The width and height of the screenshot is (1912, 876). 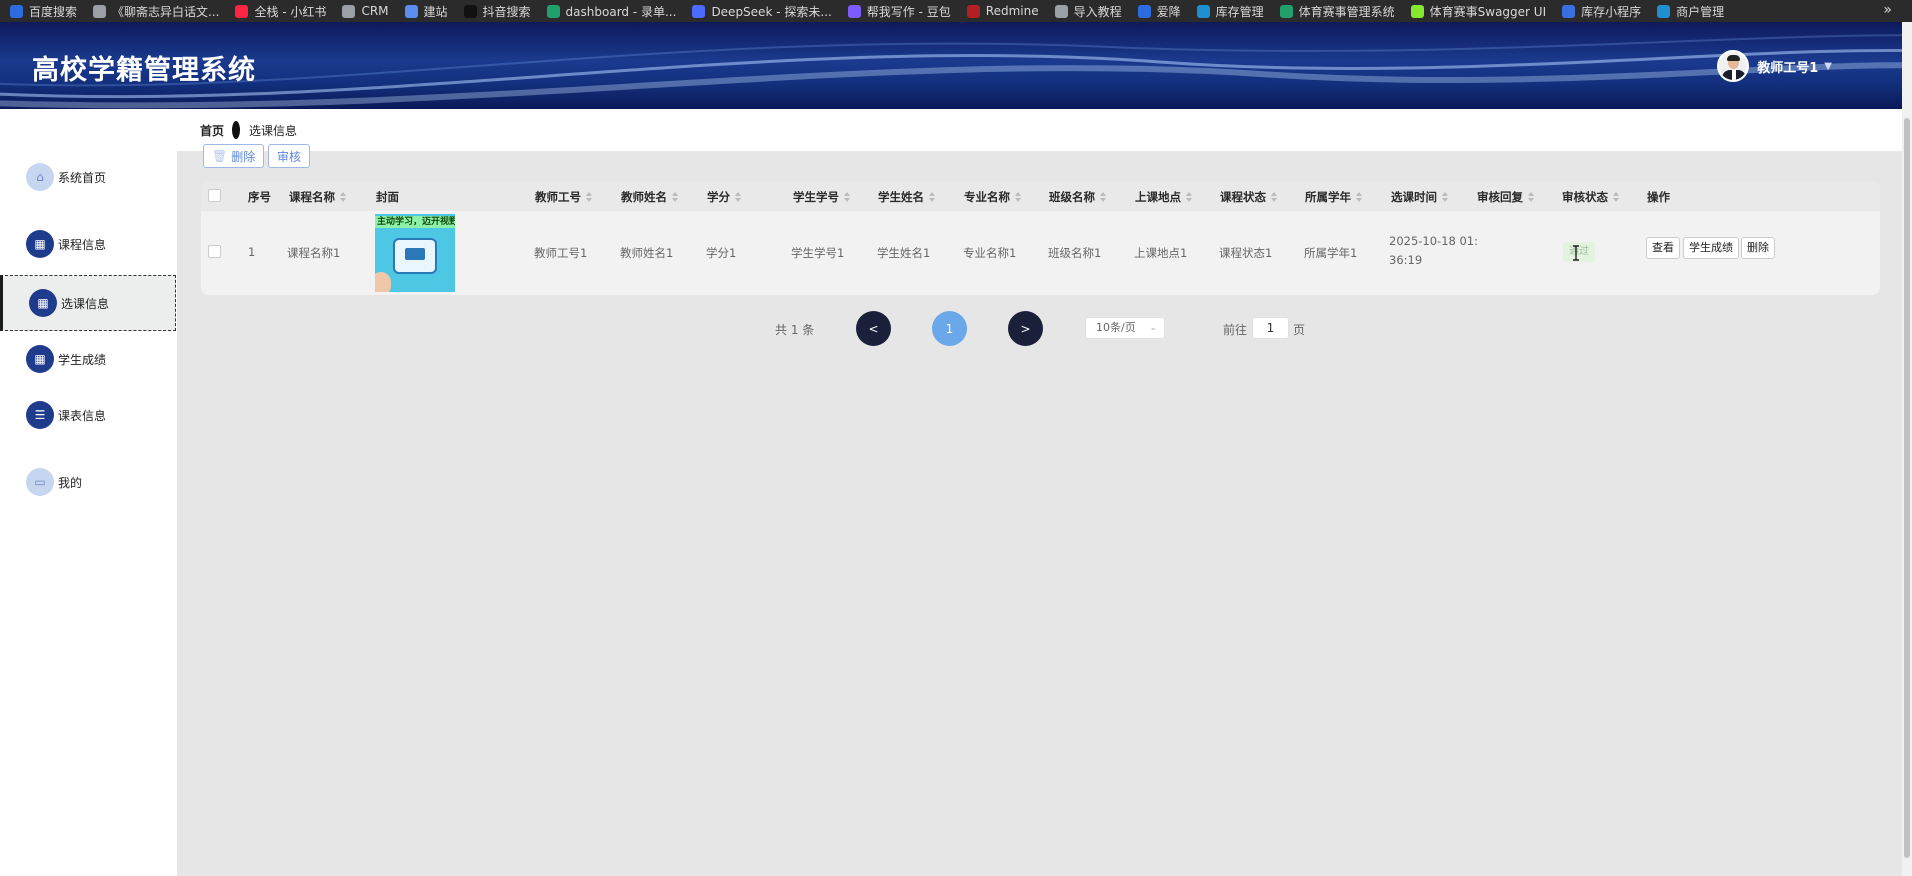 What do you see at coordinates (1478, 11) in the screenshot?
I see `bookmark-item: 体育赛事Swagger UI` at bounding box center [1478, 11].